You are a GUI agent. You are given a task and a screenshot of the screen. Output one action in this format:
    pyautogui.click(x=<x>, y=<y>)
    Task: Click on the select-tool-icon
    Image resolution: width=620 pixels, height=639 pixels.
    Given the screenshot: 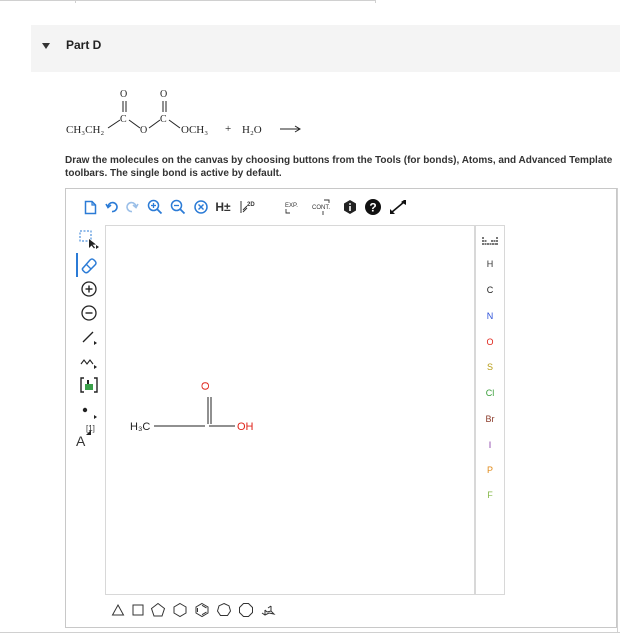 What is the action you would take?
    pyautogui.click(x=89, y=239)
    